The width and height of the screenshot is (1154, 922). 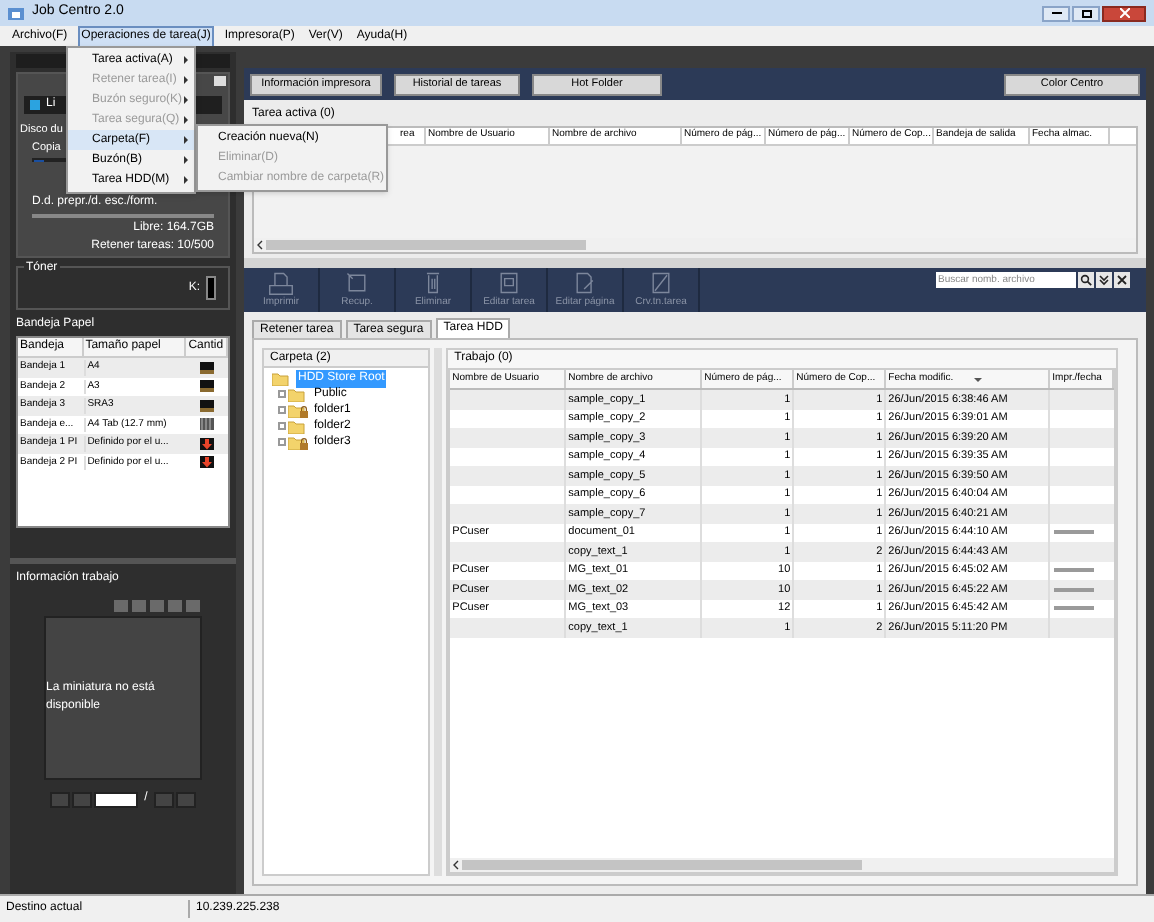 What do you see at coordinates (116, 799) in the screenshot?
I see `page-field` at bounding box center [116, 799].